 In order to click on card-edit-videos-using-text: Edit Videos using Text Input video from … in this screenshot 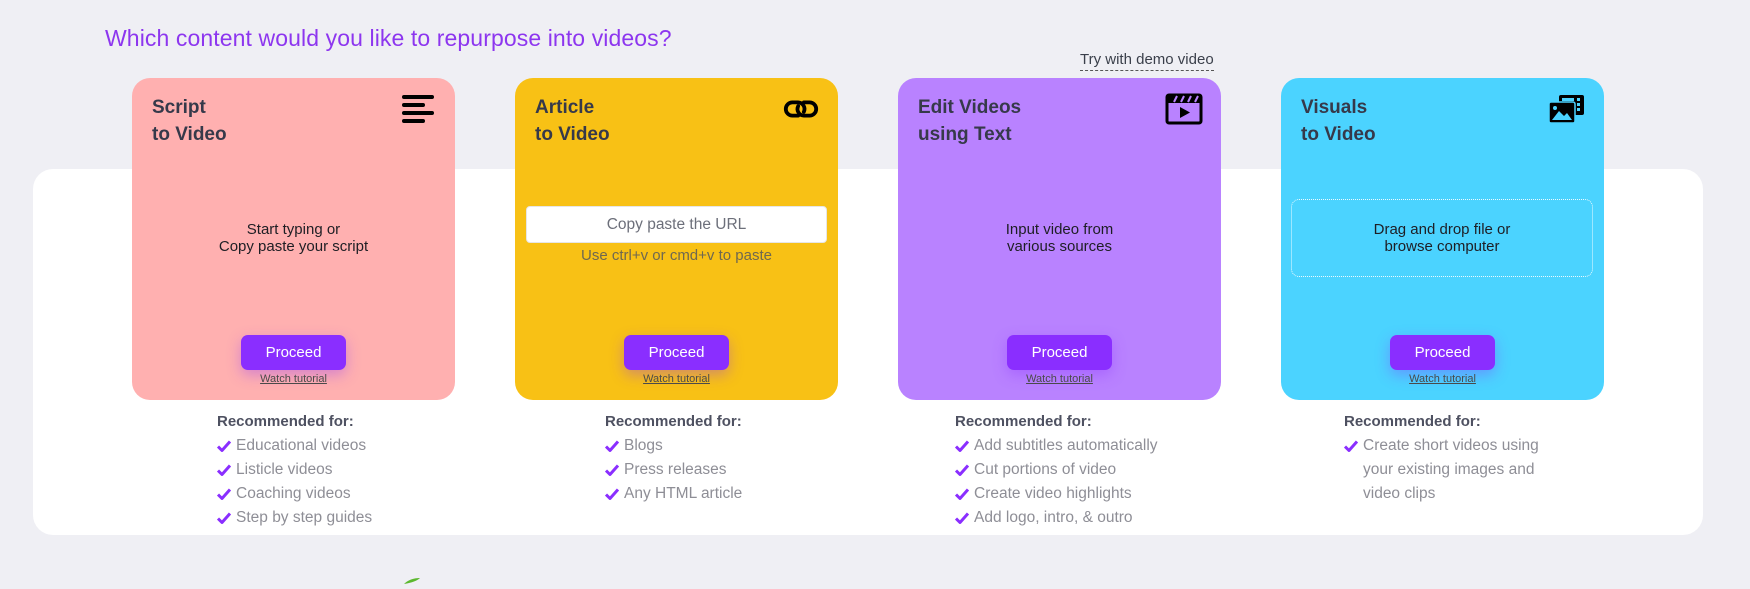, I will do `click(1059, 239)`.